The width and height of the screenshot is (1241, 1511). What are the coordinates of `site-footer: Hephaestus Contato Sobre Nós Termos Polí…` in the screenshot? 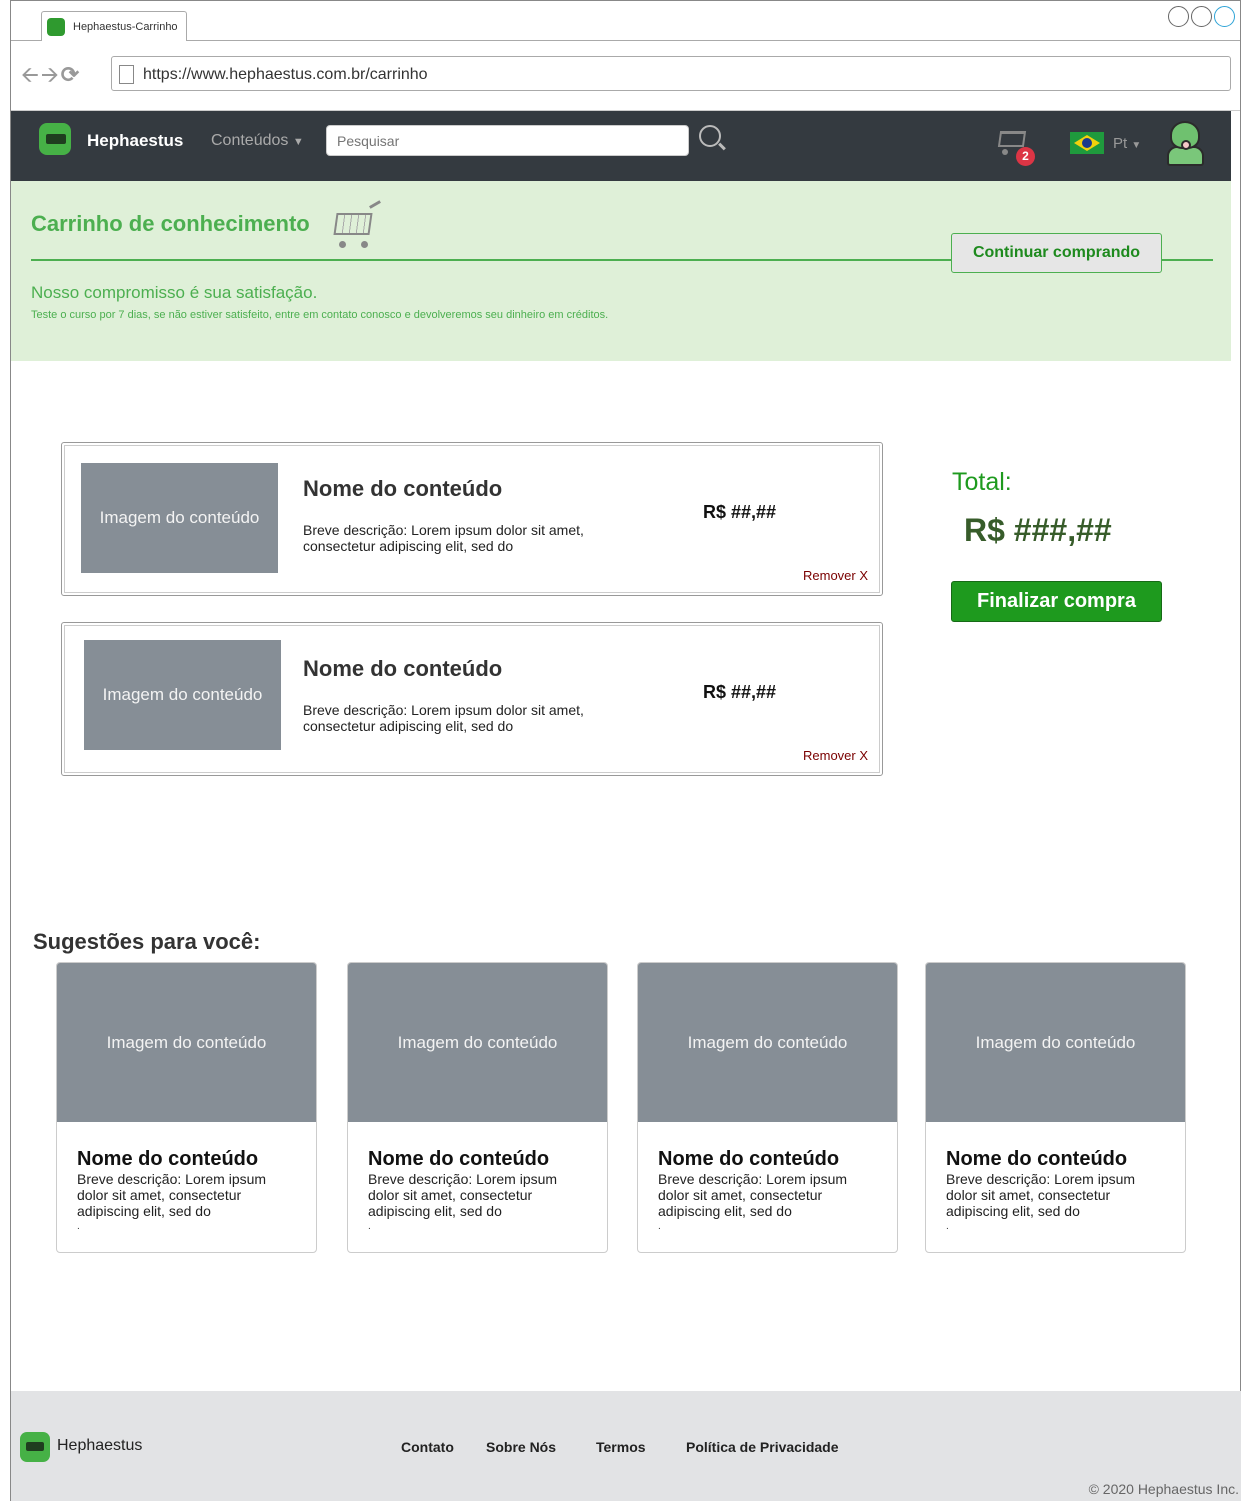 It's located at (626, 1446).